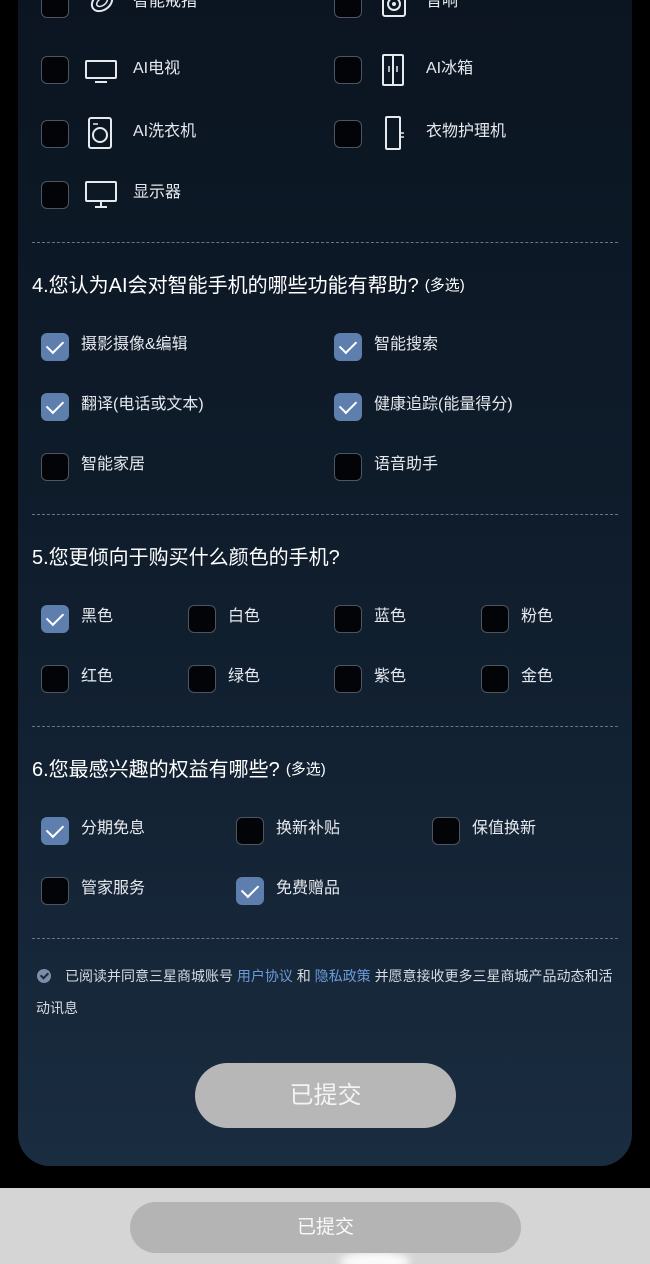 This screenshot has width=650, height=1264. What do you see at coordinates (537, 616) in the screenshot?
I see `option-label: 粉色` at bounding box center [537, 616].